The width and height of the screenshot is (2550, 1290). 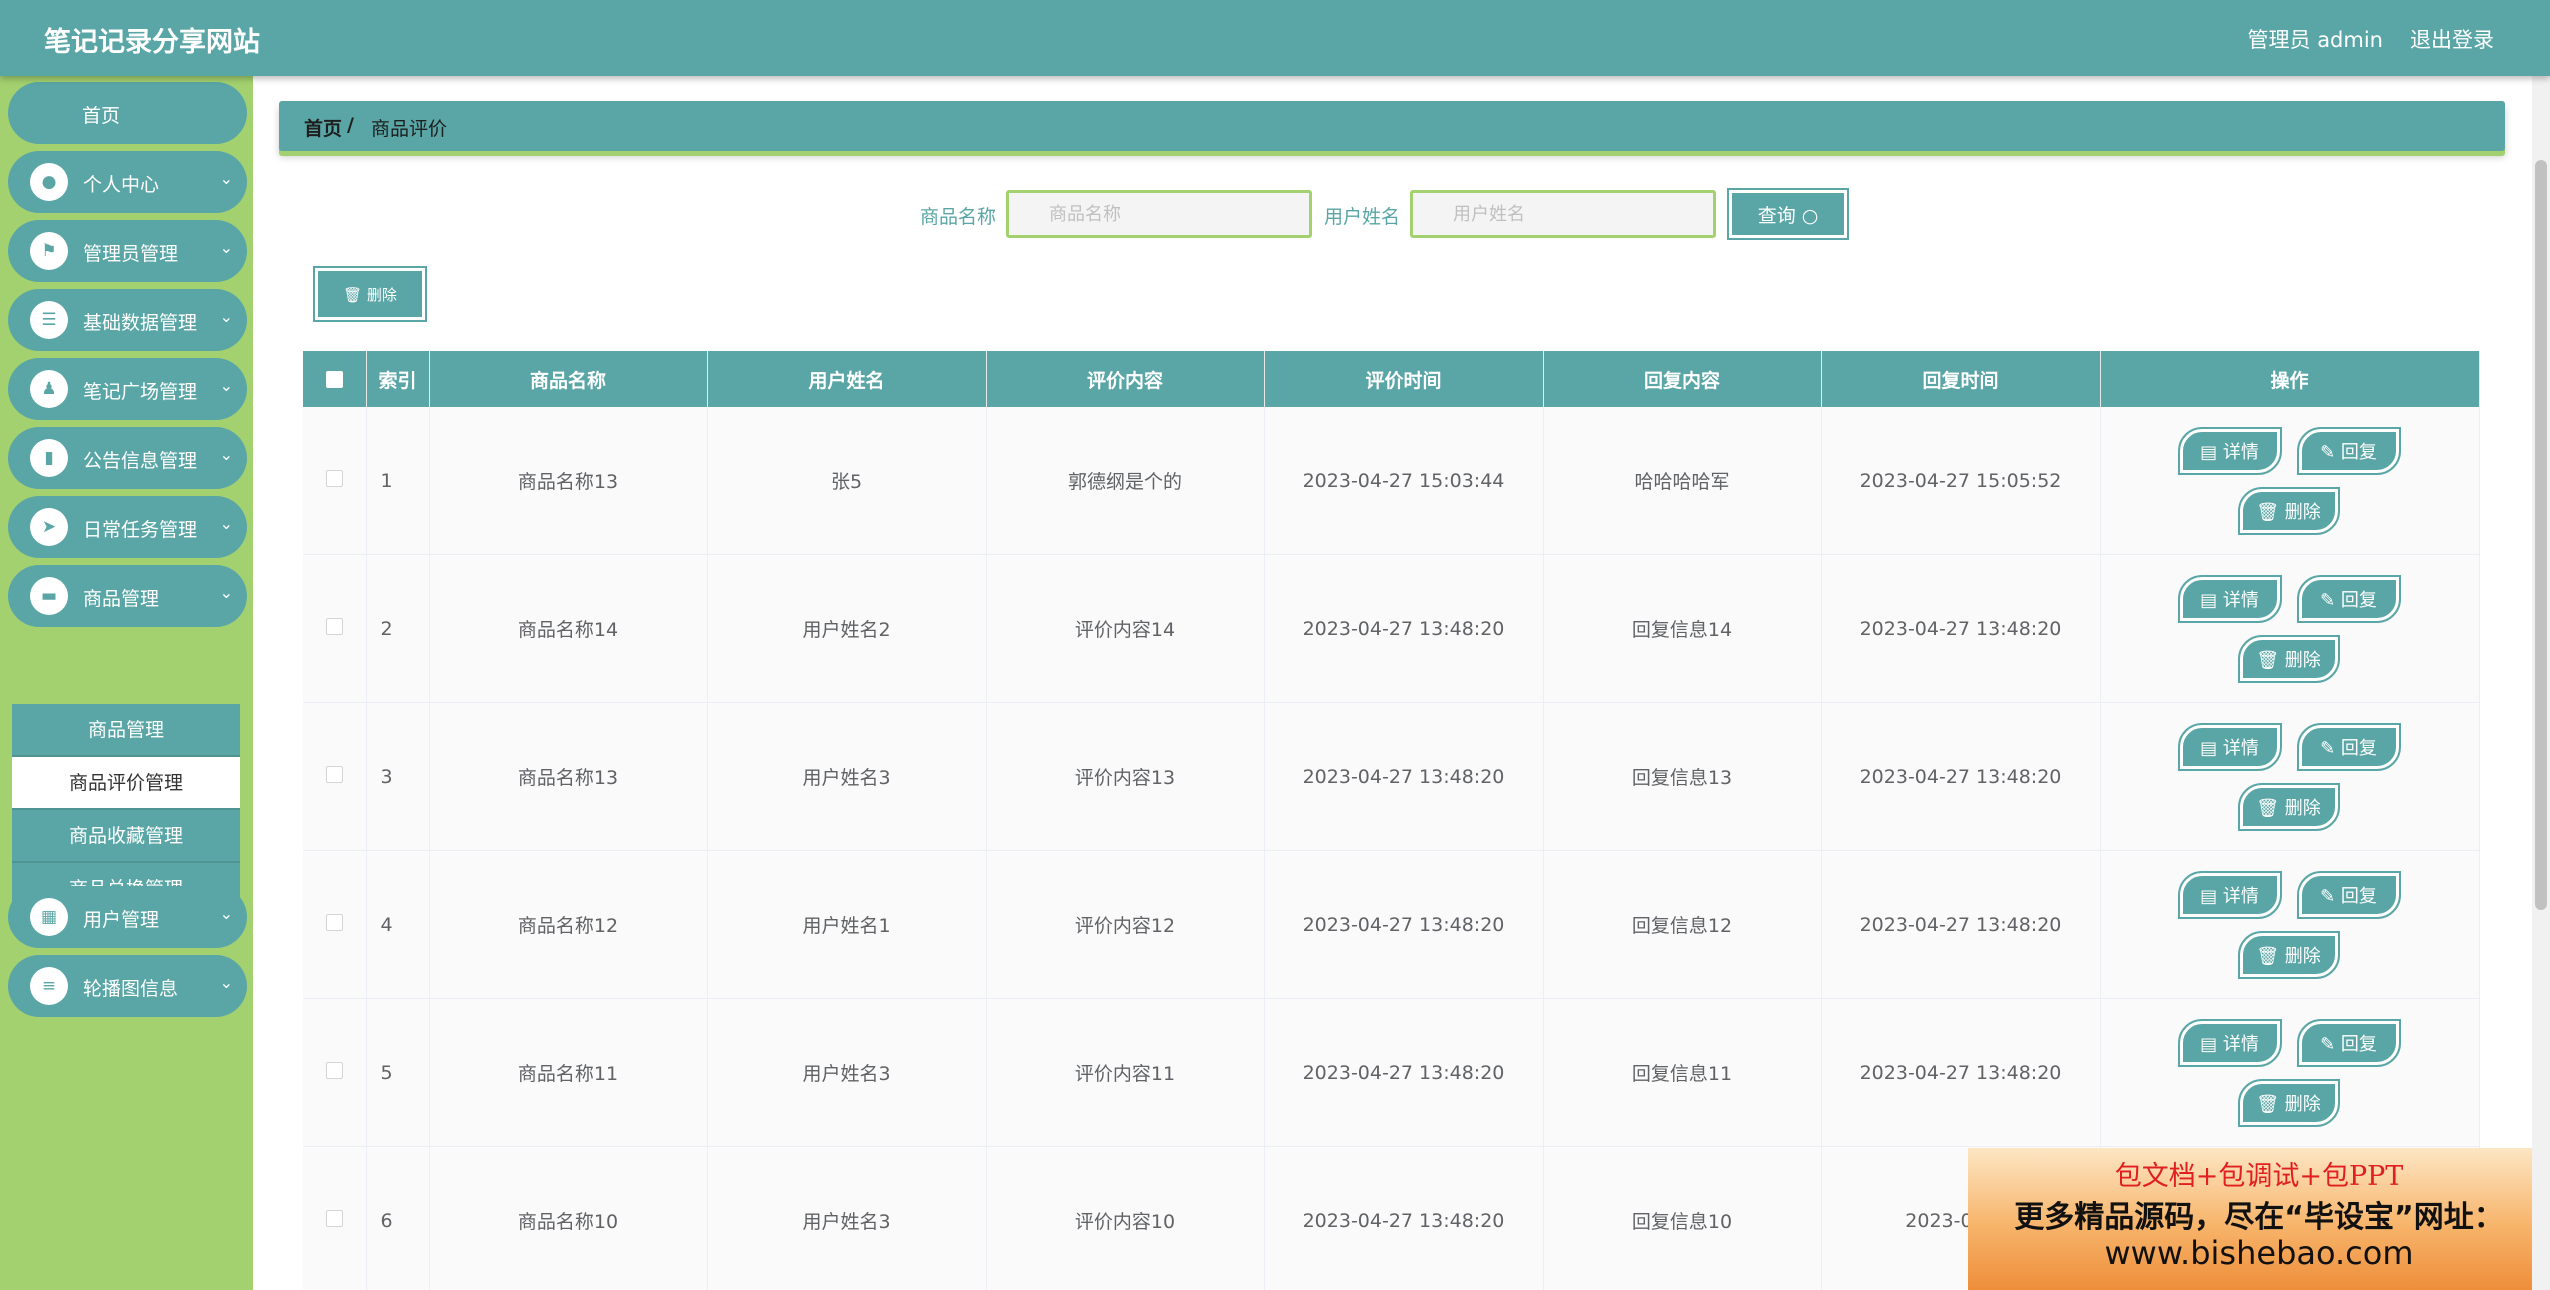 What do you see at coordinates (2452, 39) in the screenshot?
I see `logout-link: 退出登录` at bounding box center [2452, 39].